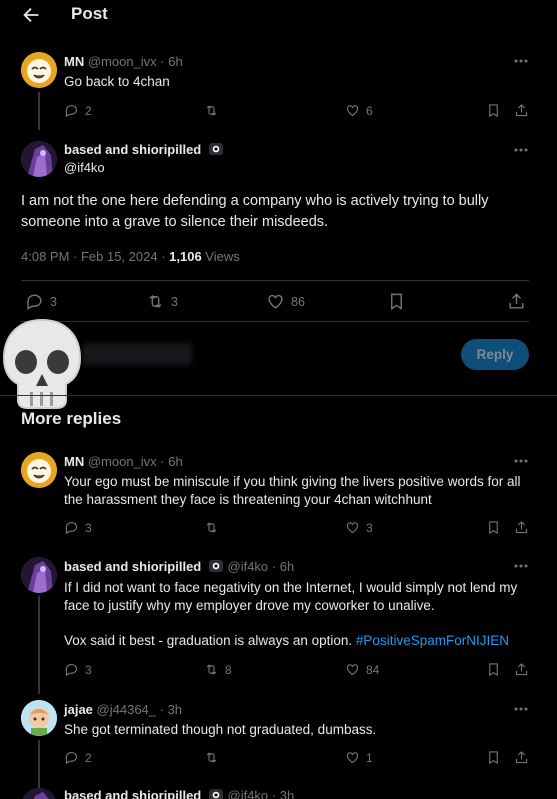 The image size is (557, 799). I want to click on skull-icon, so click(42, 363).